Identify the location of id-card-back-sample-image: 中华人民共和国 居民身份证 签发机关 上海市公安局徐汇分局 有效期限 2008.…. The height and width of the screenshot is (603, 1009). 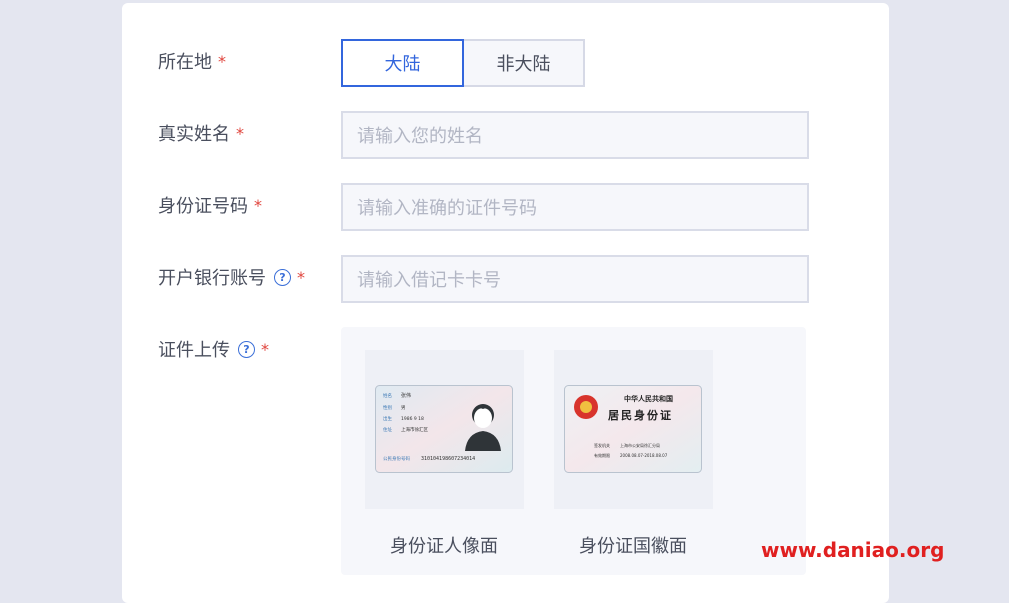
(633, 429).